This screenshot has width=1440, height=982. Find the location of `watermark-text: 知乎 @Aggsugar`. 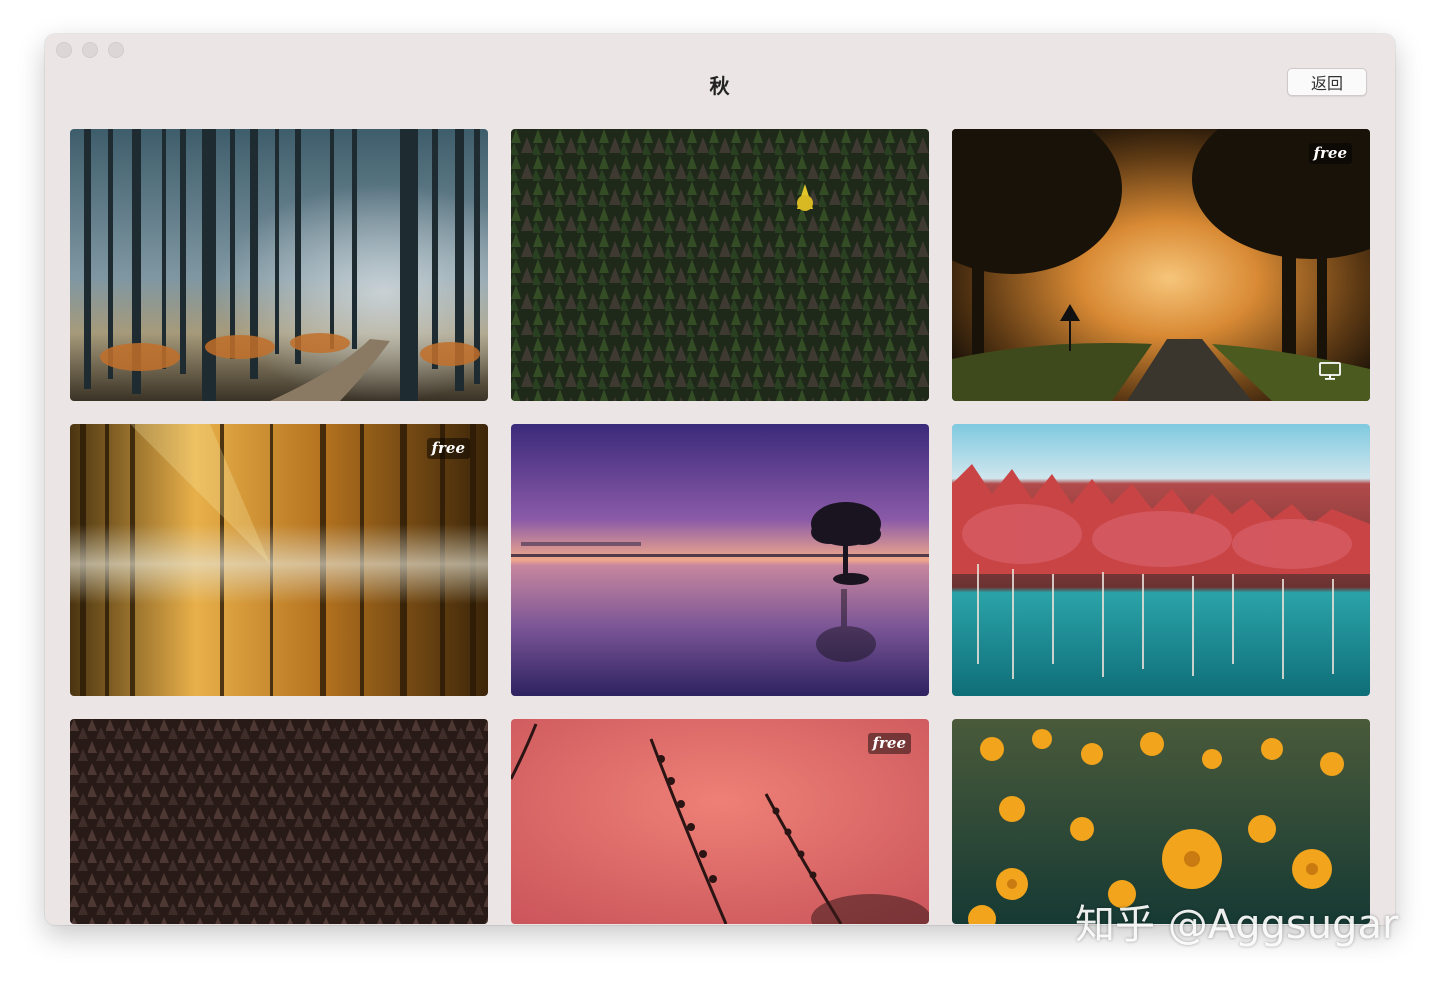

watermark-text: 知乎 @Aggsugar is located at coordinates (1237, 925).